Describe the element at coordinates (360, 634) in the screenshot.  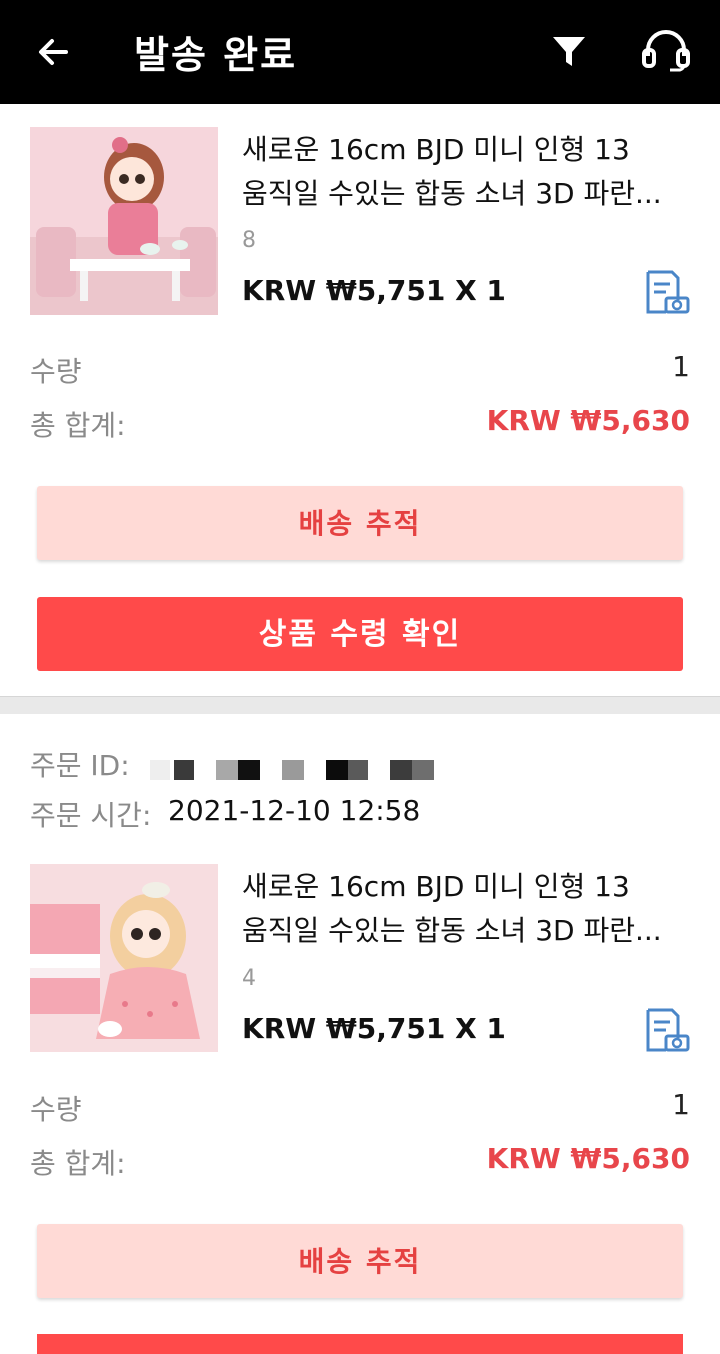
I see `confirm-receipt-button: 상품 수령 확인` at that location.